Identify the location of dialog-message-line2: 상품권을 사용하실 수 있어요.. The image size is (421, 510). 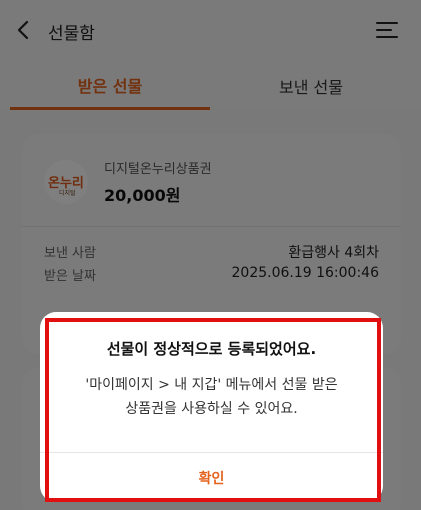
(211, 409).